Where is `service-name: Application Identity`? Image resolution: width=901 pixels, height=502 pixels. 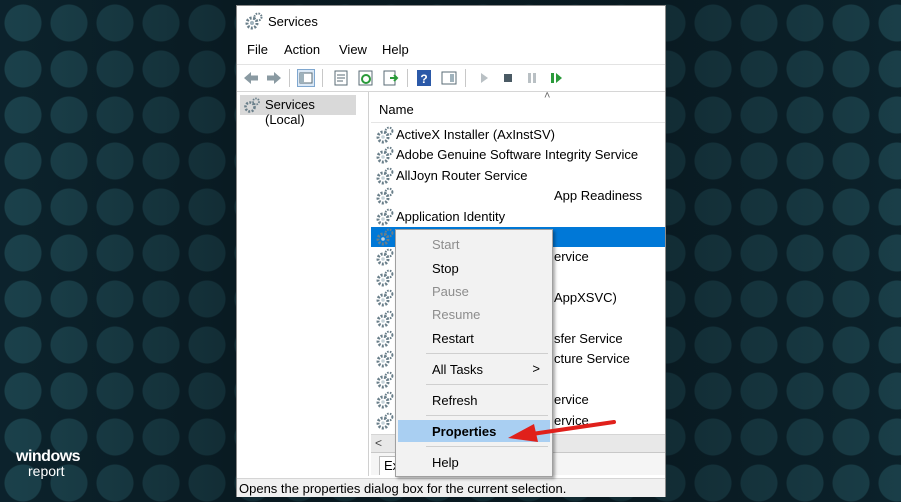
service-name: Application Identity is located at coordinates (451, 216).